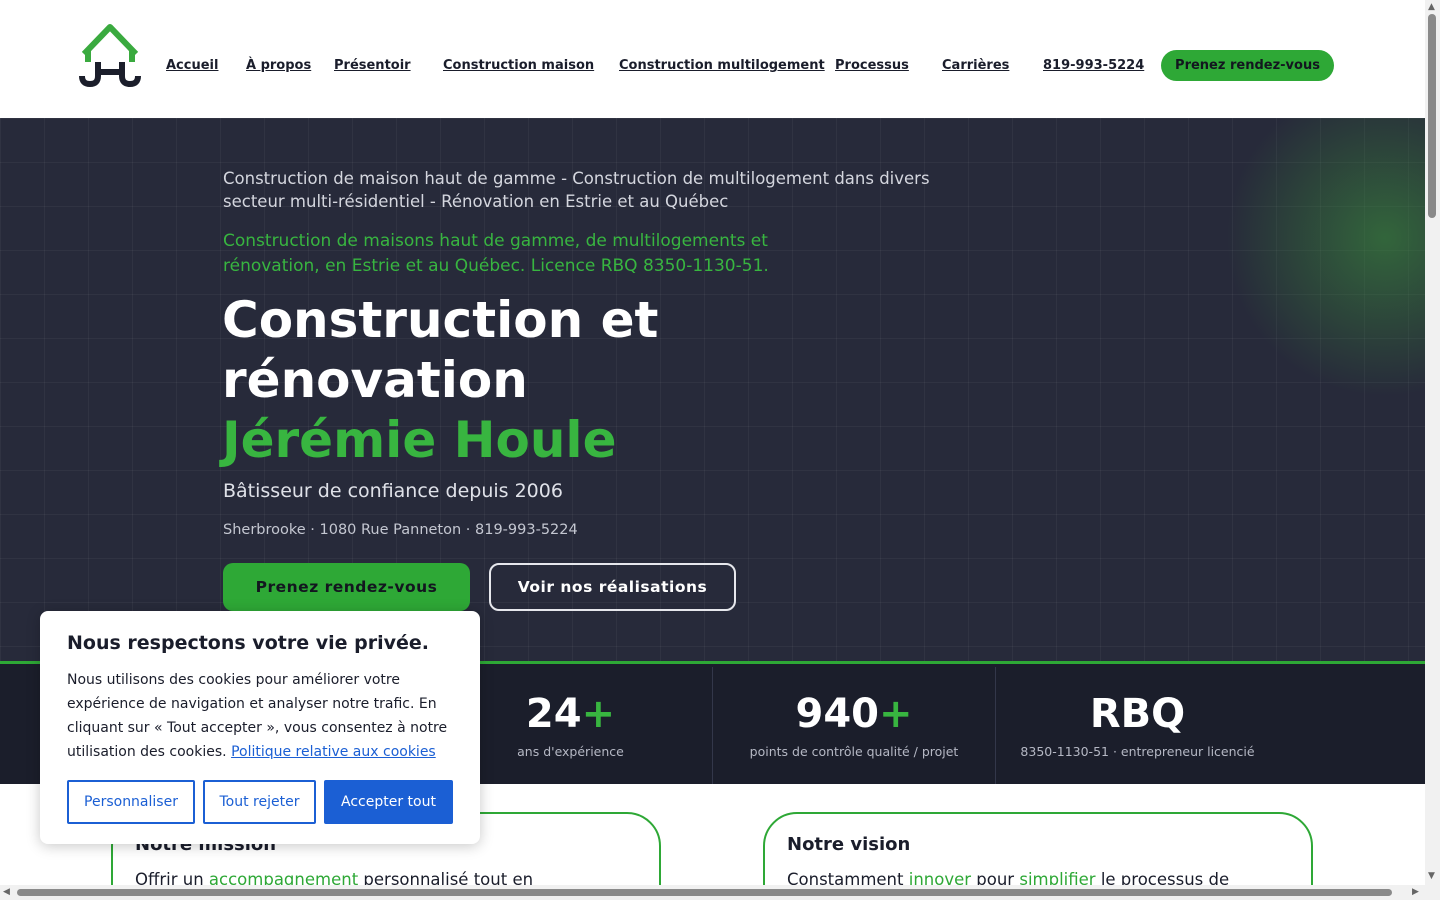 Image resolution: width=1440 pixels, height=900 pixels. Describe the element at coordinates (419, 440) in the screenshot. I see `hero-title-name: Jérémie Houle` at that location.